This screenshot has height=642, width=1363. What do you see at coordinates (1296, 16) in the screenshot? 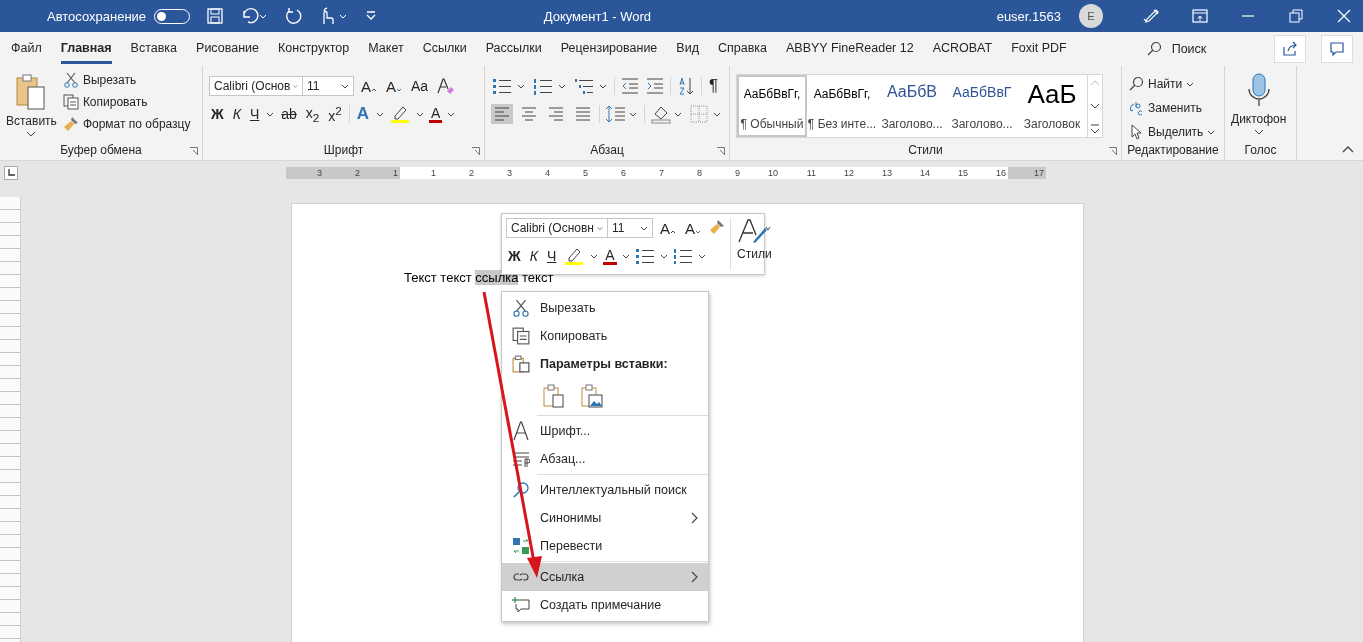
I see `restore-icon` at bounding box center [1296, 16].